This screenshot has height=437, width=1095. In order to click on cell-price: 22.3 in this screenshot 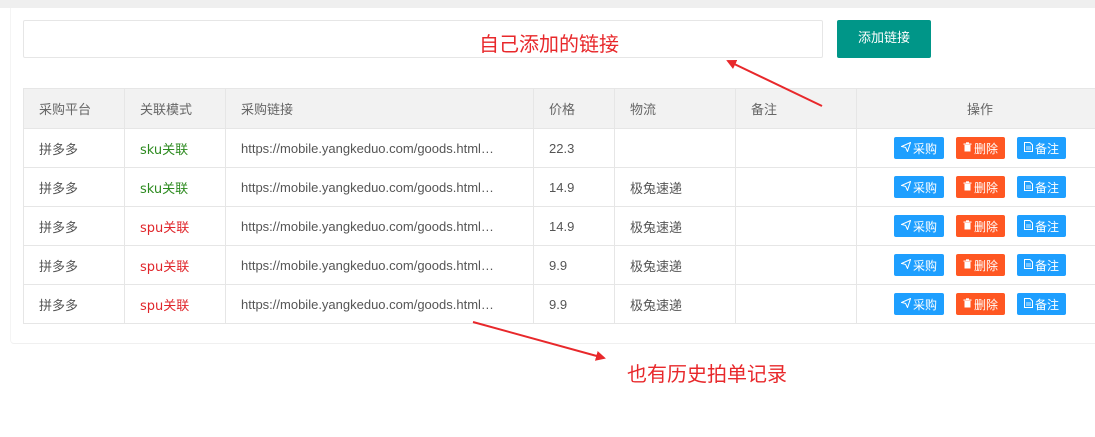, I will do `click(574, 148)`.